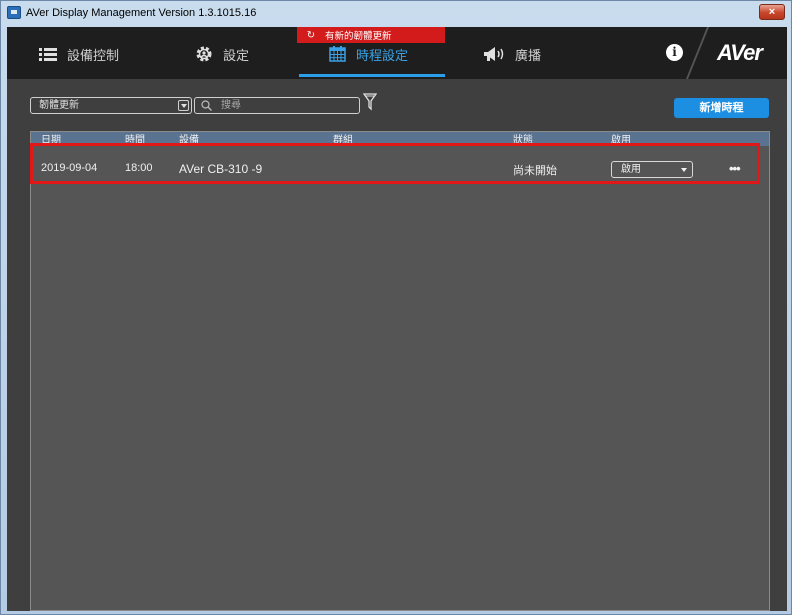 The height and width of the screenshot is (615, 792). What do you see at coordinates (494, 54) in the screenshot?
I see `megaphone-icon` at bounding box center [494, 54].